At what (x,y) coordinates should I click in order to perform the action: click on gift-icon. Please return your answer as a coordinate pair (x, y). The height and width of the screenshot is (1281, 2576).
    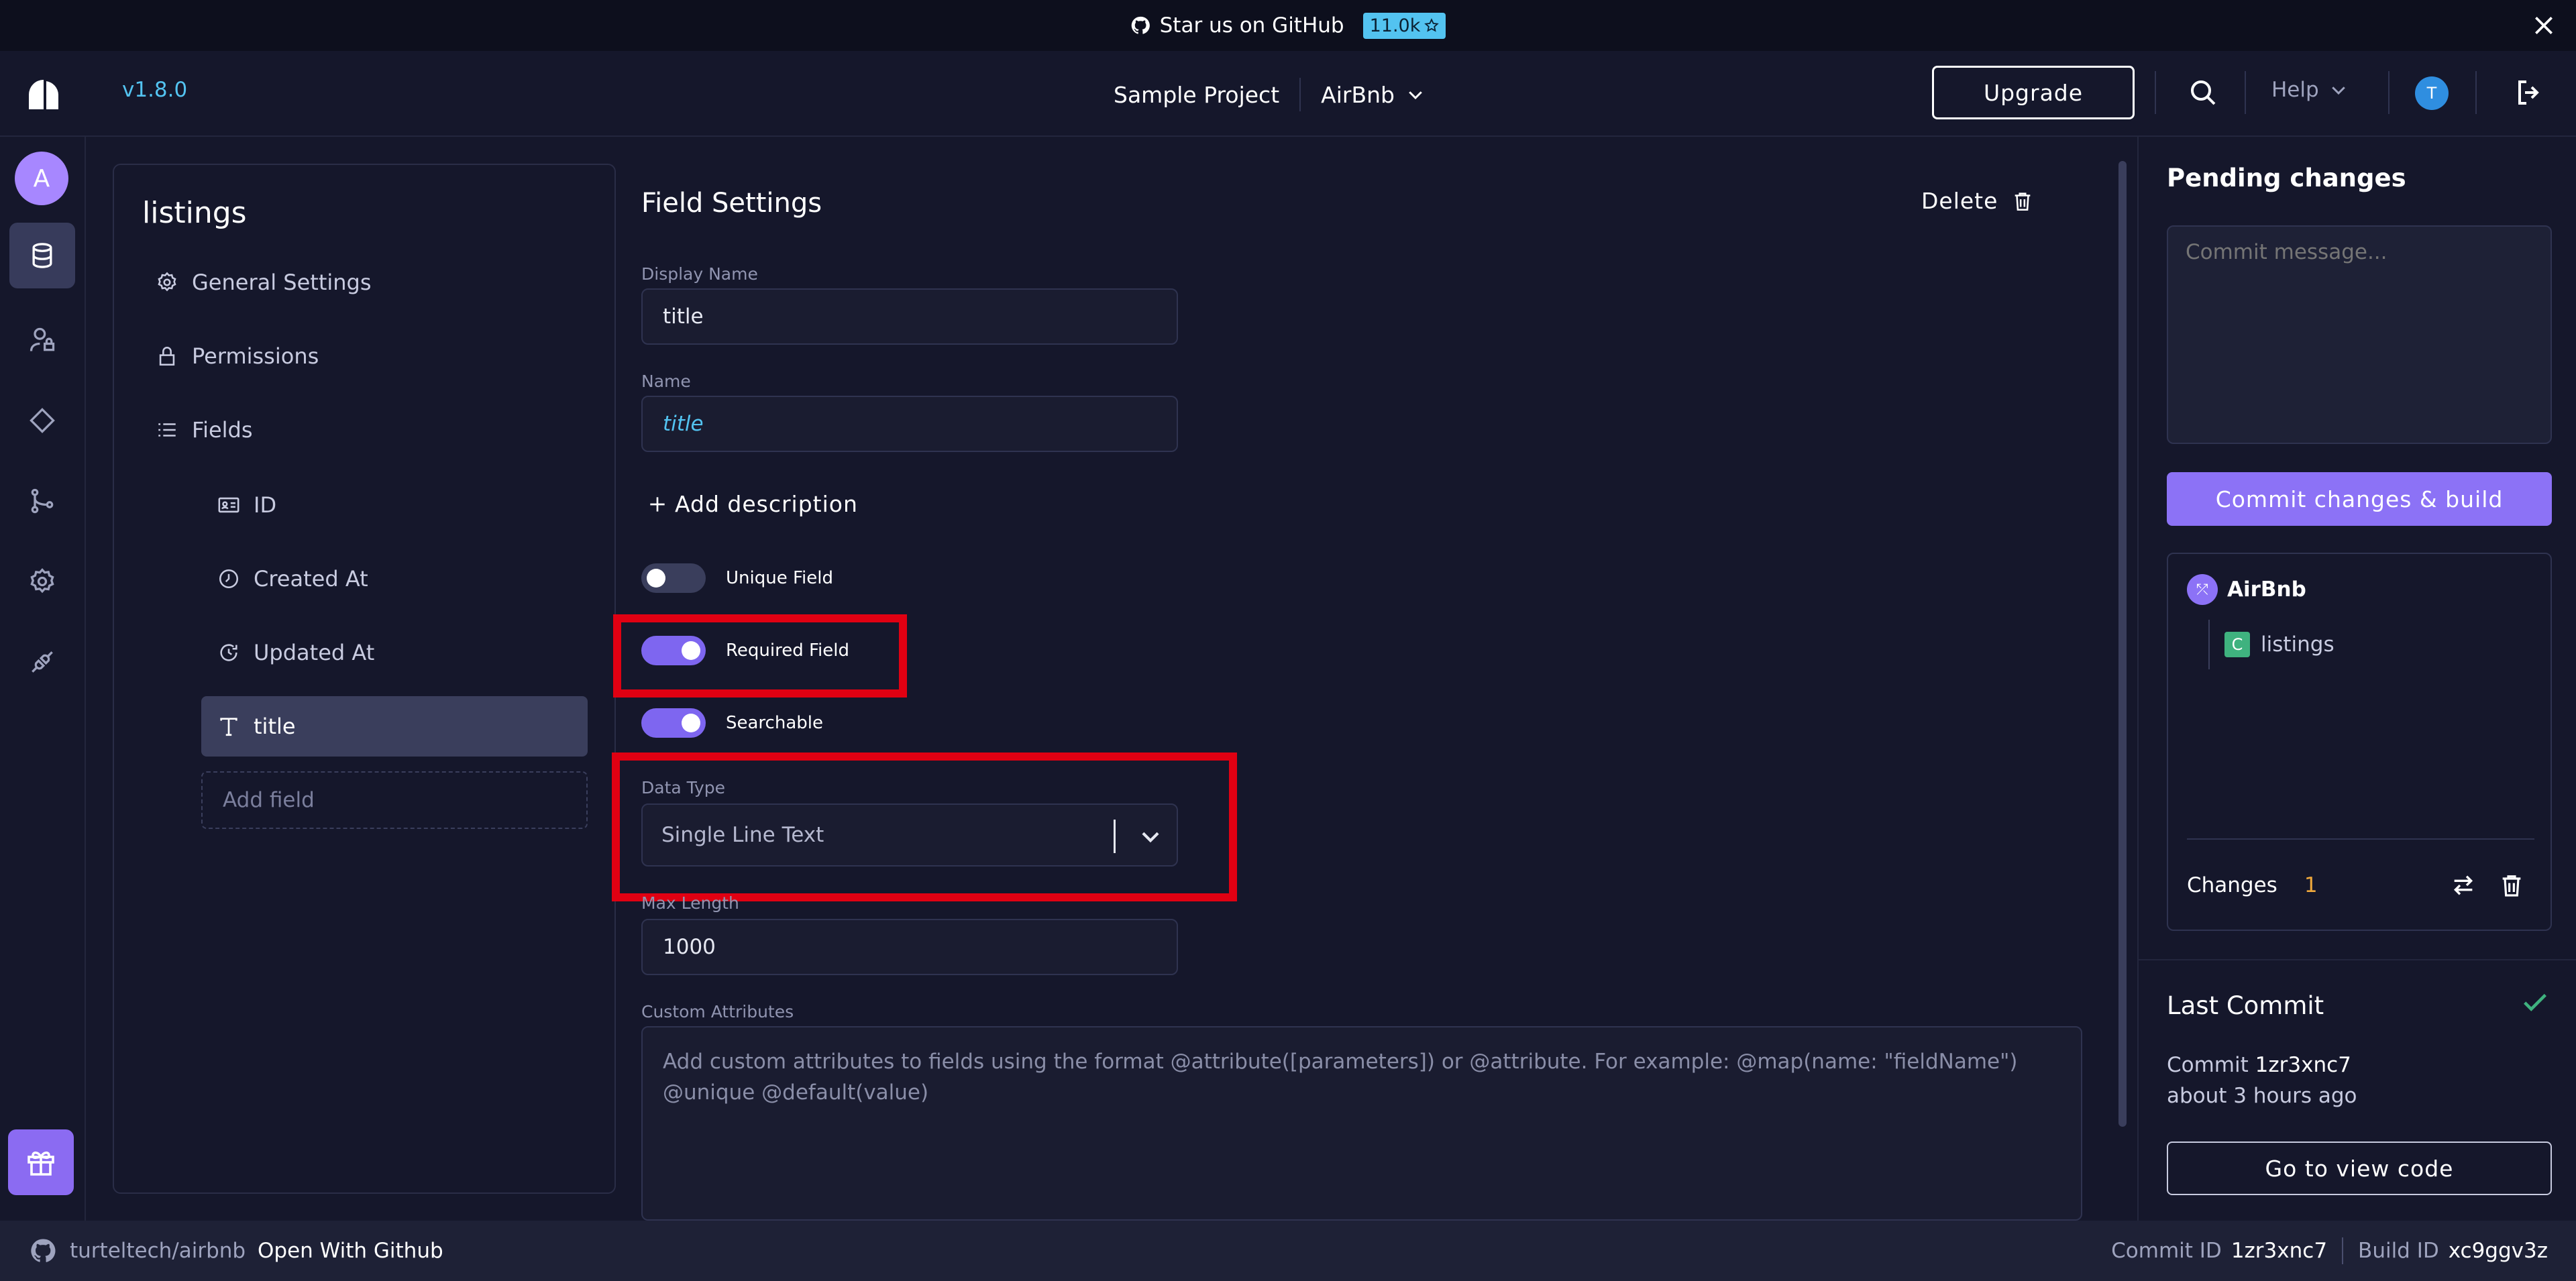
    Looking at the image, I should click on (41, 1163).